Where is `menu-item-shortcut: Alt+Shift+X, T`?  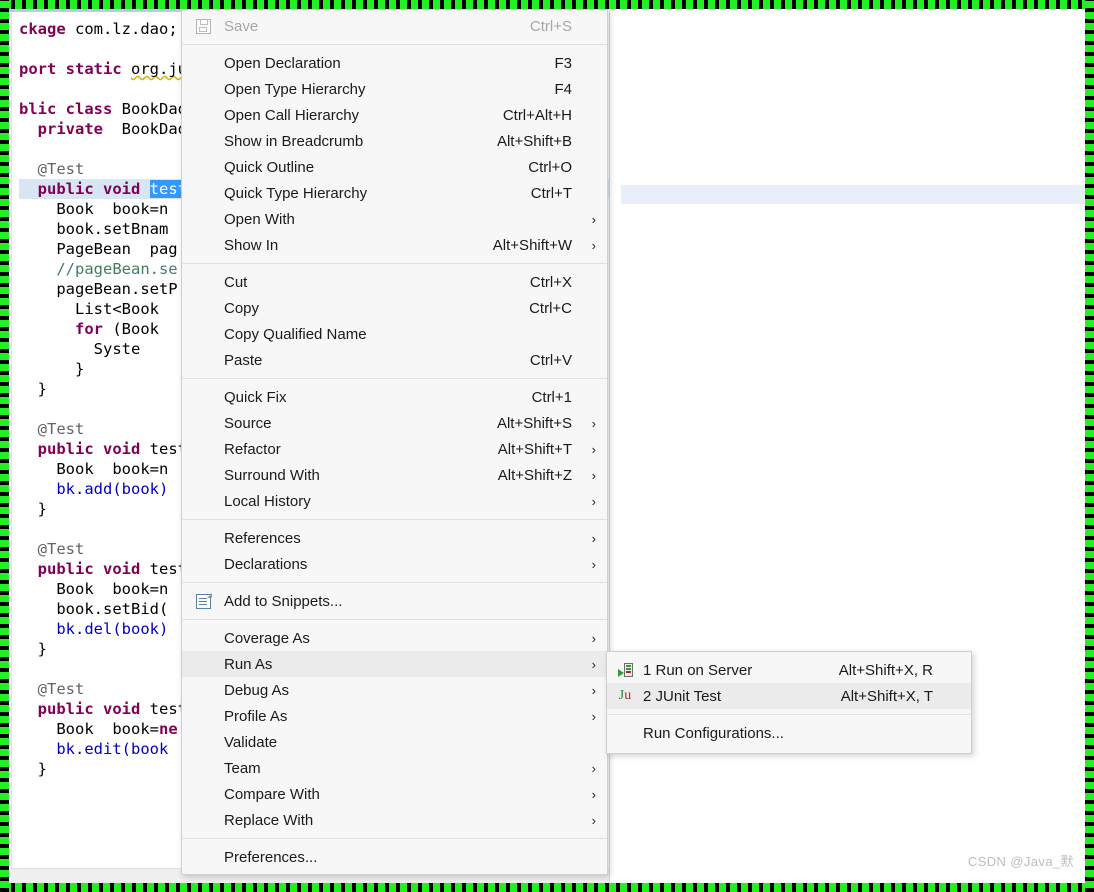 menu-item-shortcut: Alt+Shift+X, T is located at coordinates (886, 696).